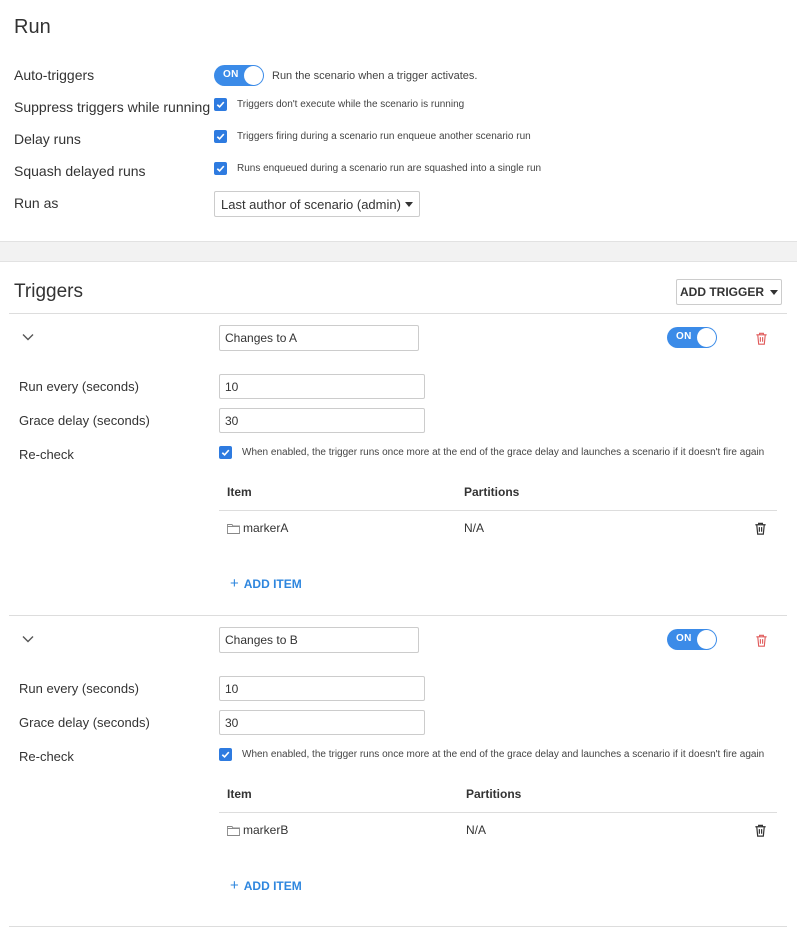 The width and height of the screenshot is (797, 928). Describe the element at coordinates (398, 251) in the screenshot. I see `section-divider-band` at that location.